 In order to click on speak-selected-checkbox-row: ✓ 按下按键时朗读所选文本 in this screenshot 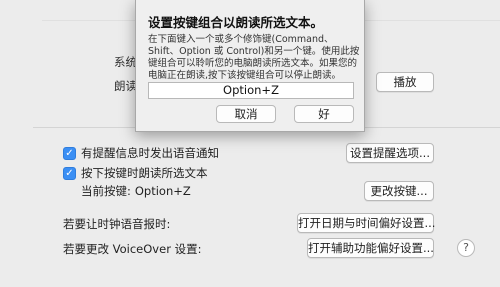, I will do `click(135, 173)`.